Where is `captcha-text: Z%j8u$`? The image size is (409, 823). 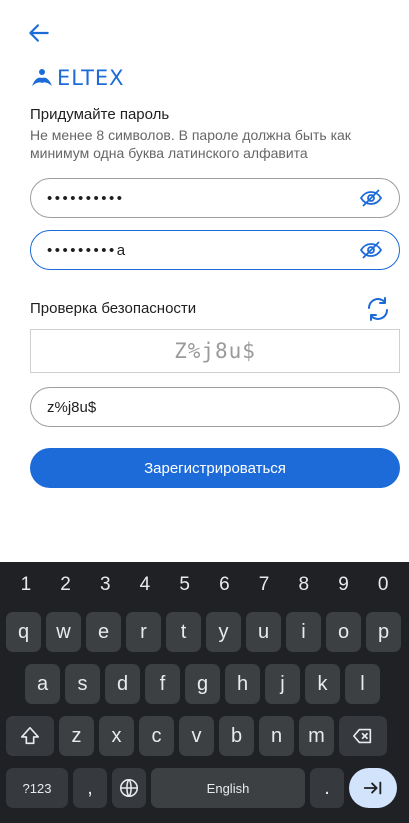 captcha-text: Z%j8u$ is located at coordinates (215, 351).